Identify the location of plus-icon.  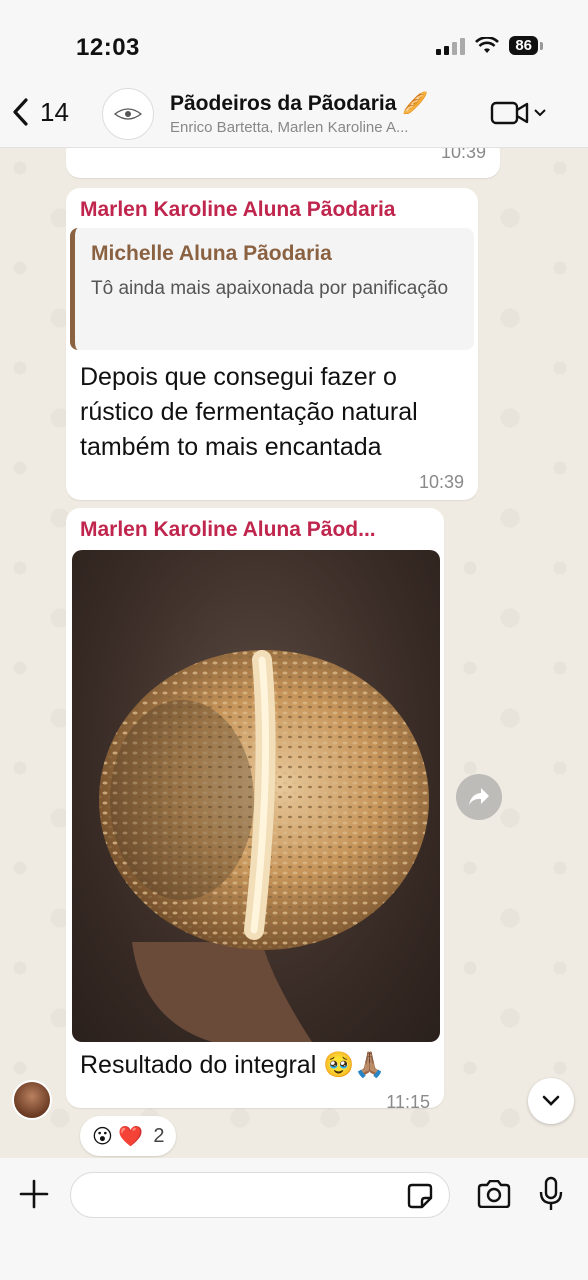
(34, 1194).